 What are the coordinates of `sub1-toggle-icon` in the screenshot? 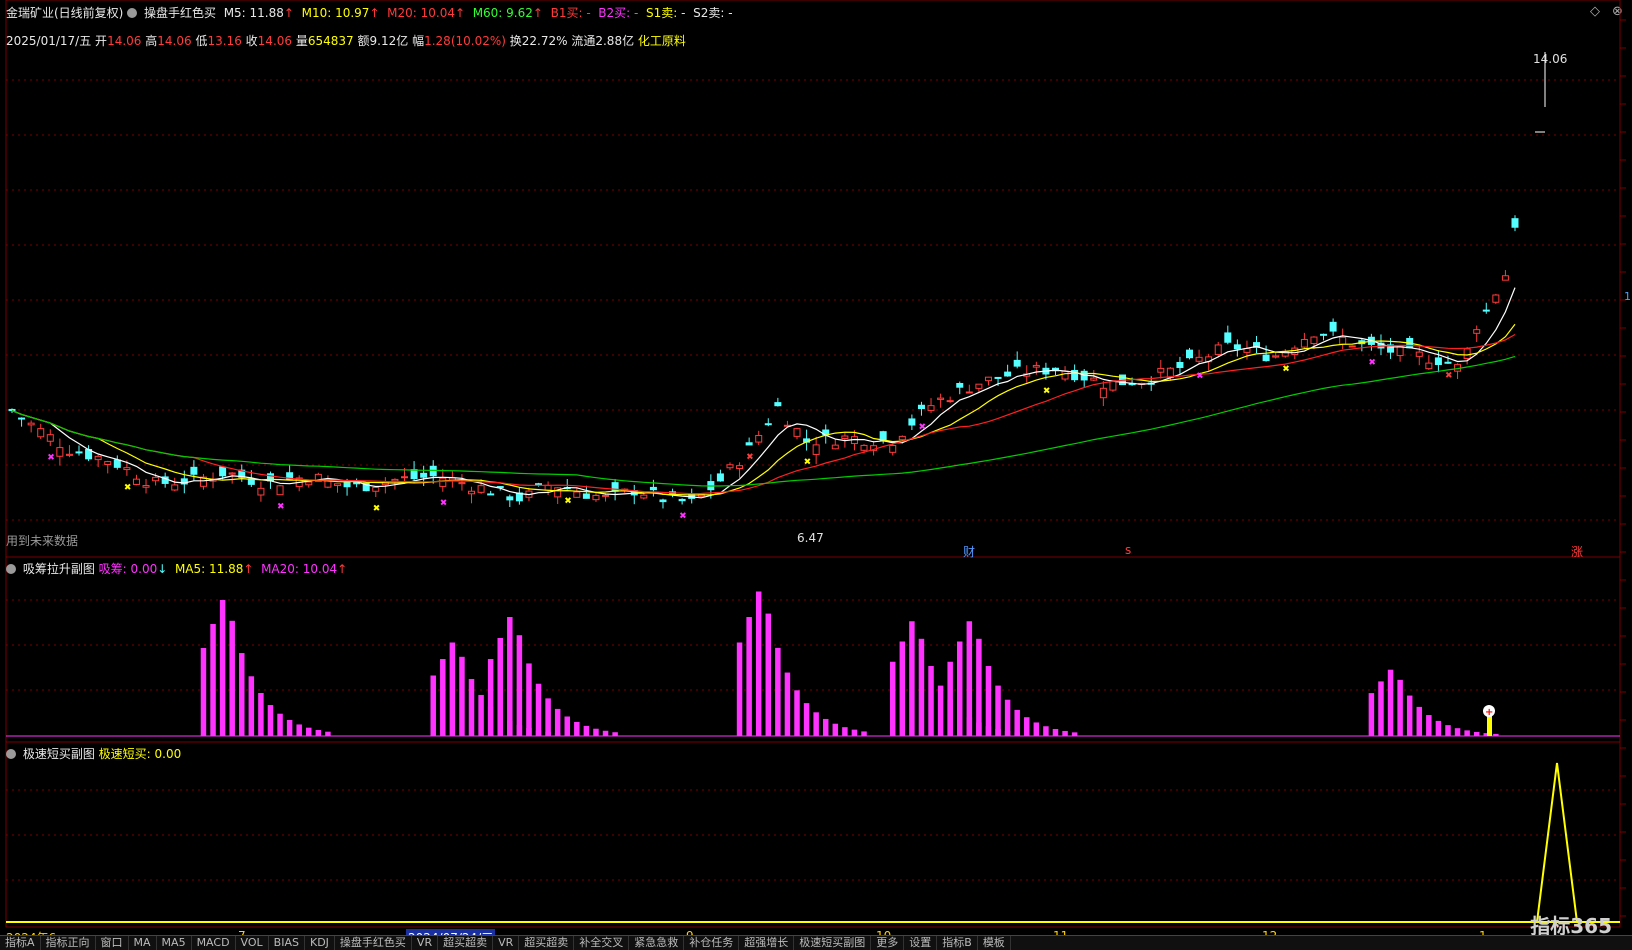 It's located at (11, 569).